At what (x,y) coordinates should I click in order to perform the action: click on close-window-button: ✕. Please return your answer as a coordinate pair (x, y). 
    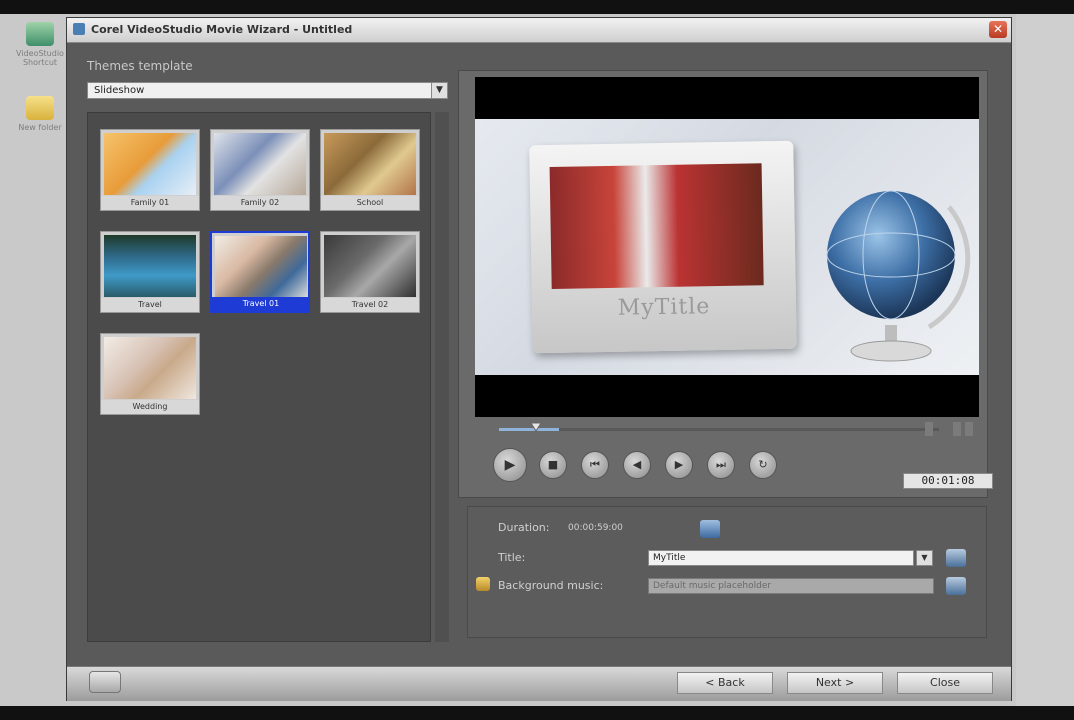
    Looking at the image, I should click on (998, 29).